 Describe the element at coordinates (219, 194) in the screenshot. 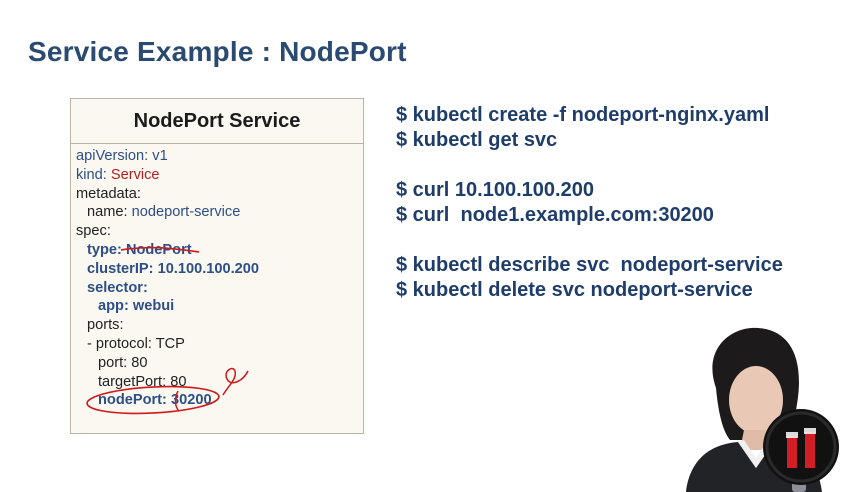

I see `yaml-line-metadata: metadata:` at that location.